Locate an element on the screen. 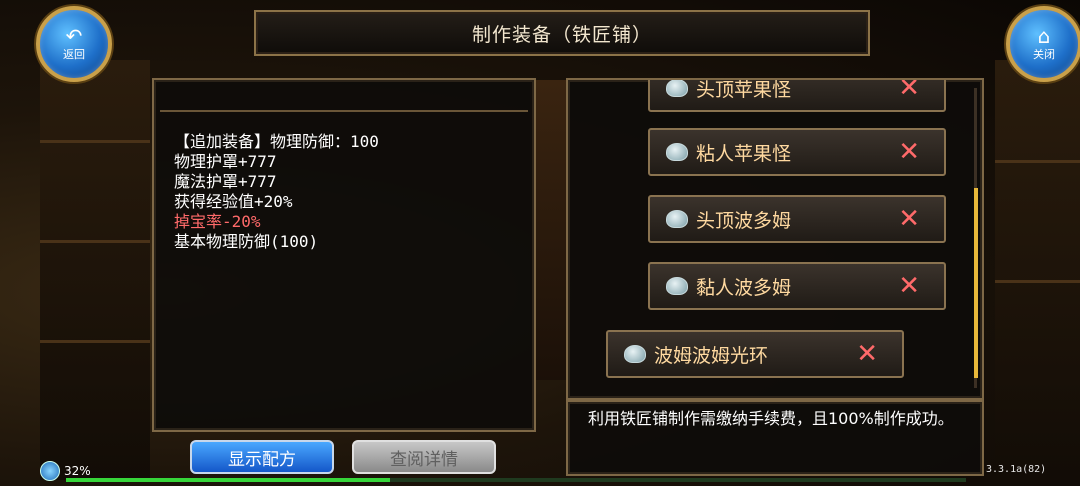 This screenshot has height=486, width=1080. show-recipe-button: 显示配方 is located at coordinates (262, 457).